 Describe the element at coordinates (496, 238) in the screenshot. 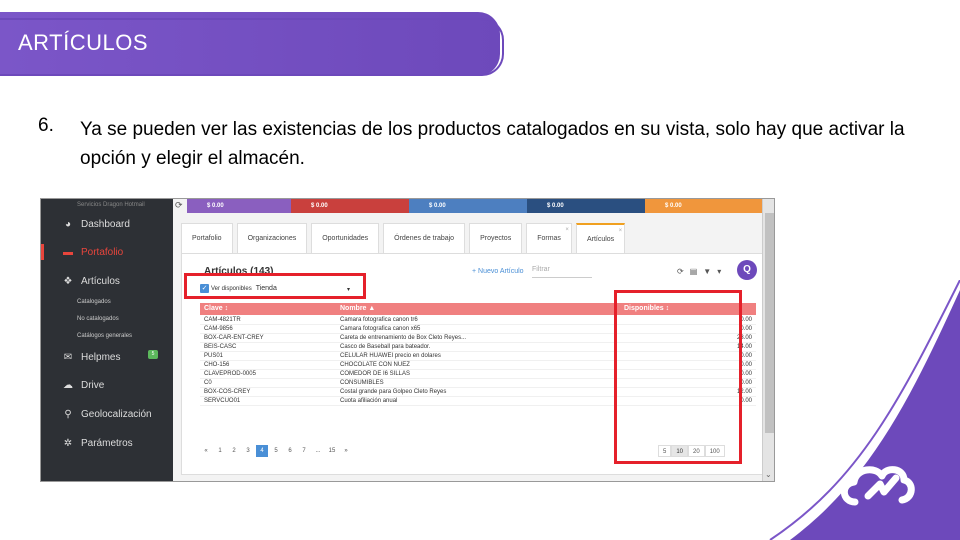

I see `tab-proyectos: Proyectos` at that location.